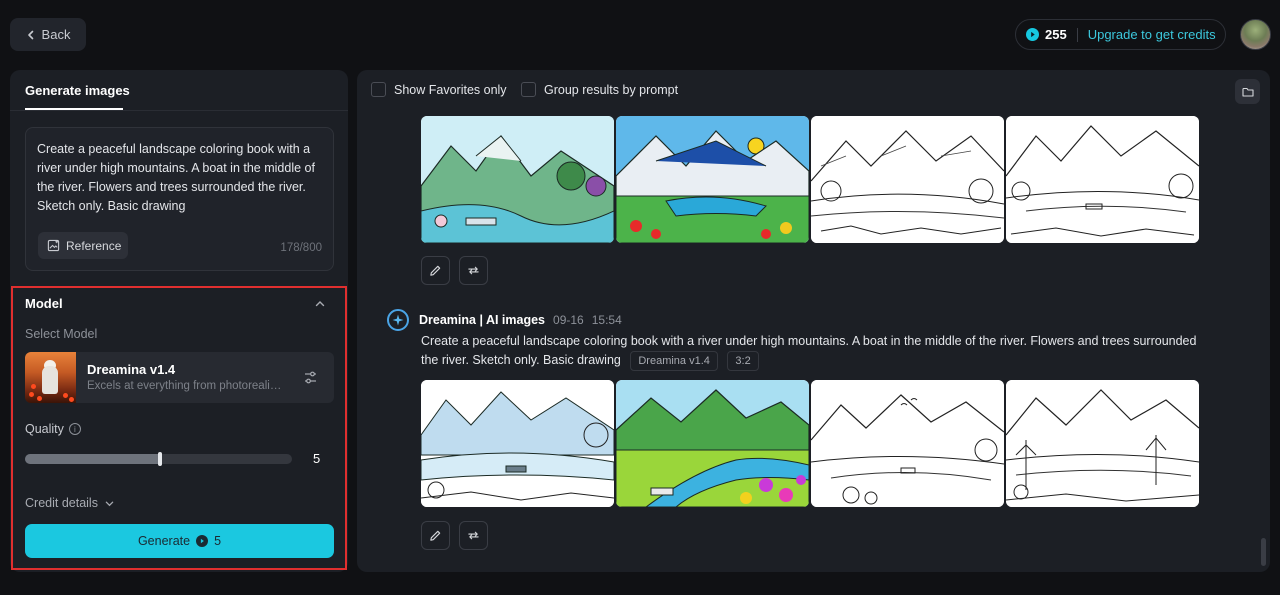 This screenshot has width=1280, height=595. Describe the element at coordinates (109, 503) in the screenshot. I see `chevron-down-icon` at that location.